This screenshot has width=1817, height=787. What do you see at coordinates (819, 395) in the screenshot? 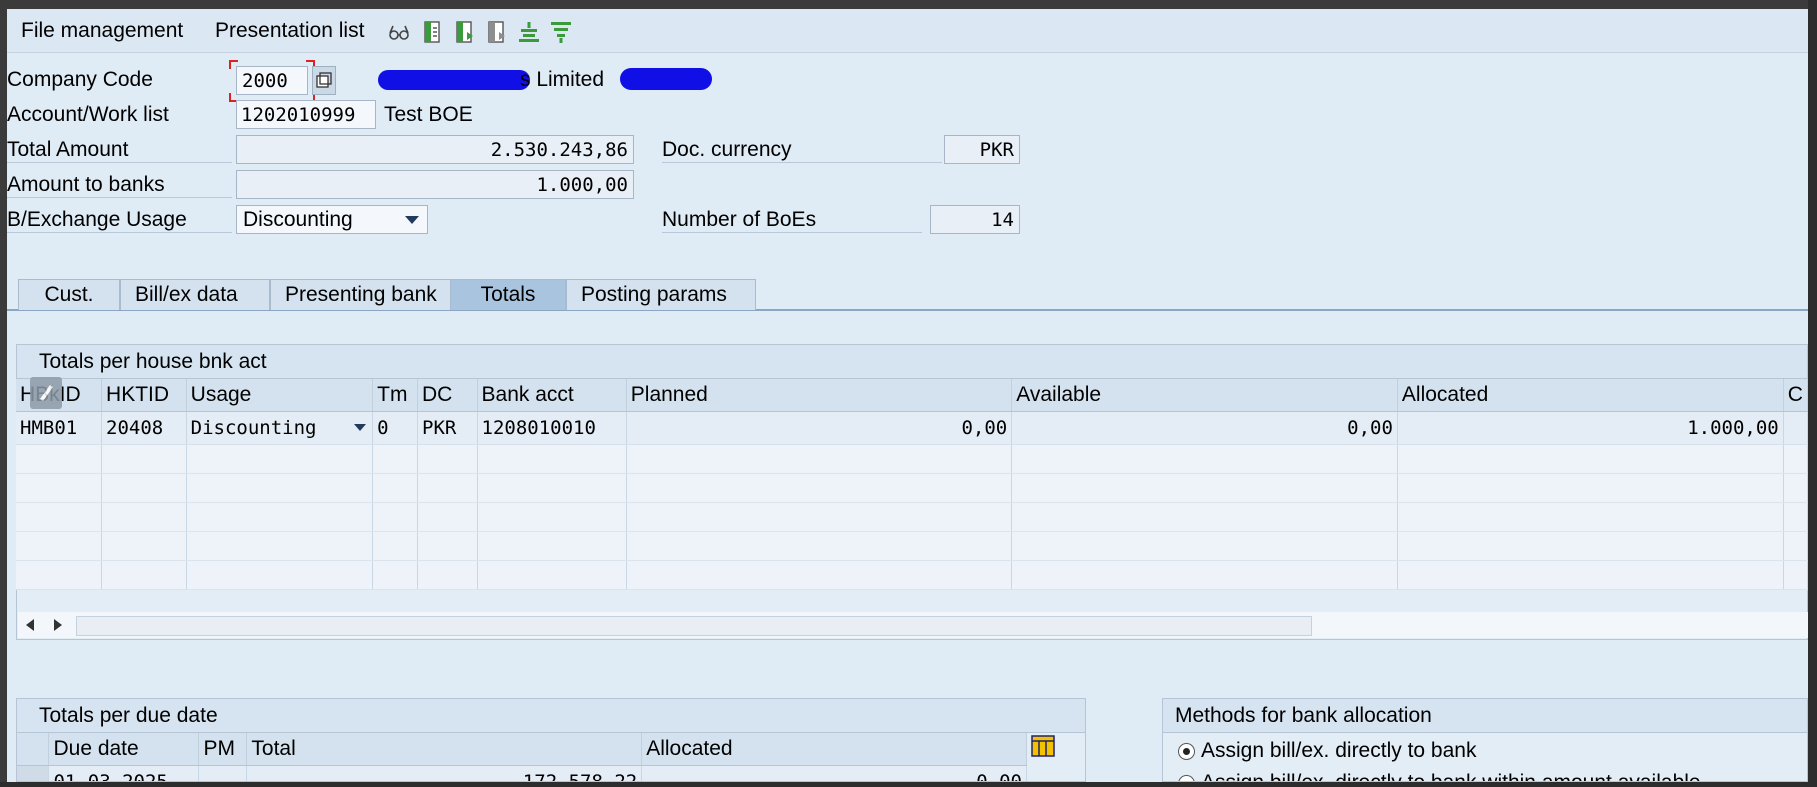
I see `col-planned: Planned` at bounding box center [819, 395].